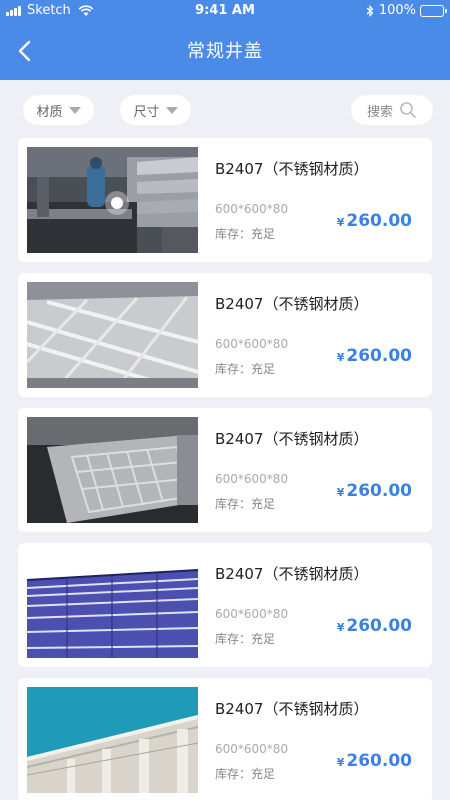 The width and height of the screenshot is (450, 800). I want to click on page-title: 常规井盖, so click(225, 51).